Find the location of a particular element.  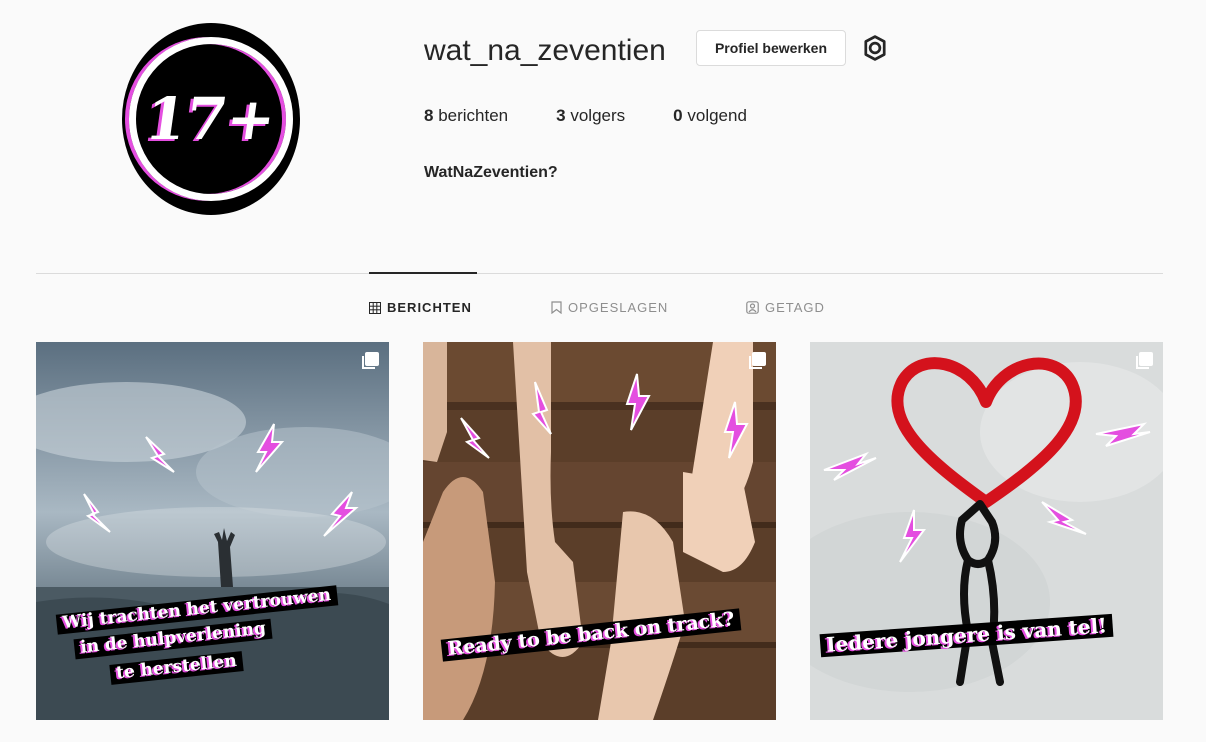

post-tile-3: Iedere jongere is van tel! is located at coordinates (986, 531).